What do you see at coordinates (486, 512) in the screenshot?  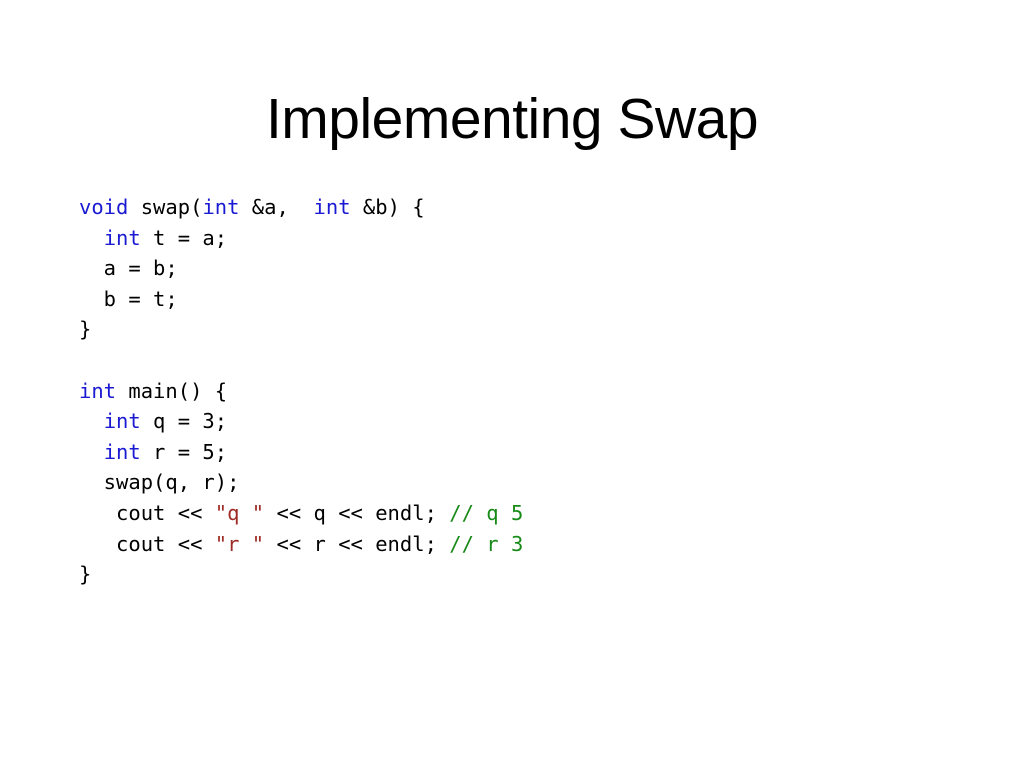 I see `code-token-comment: // q 5` at bounding box center [486, 512].